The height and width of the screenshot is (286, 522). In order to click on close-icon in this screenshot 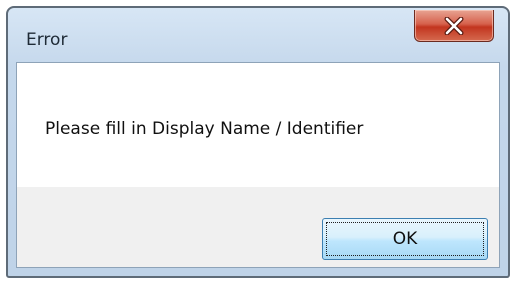, I will do `click(454, 25)`.